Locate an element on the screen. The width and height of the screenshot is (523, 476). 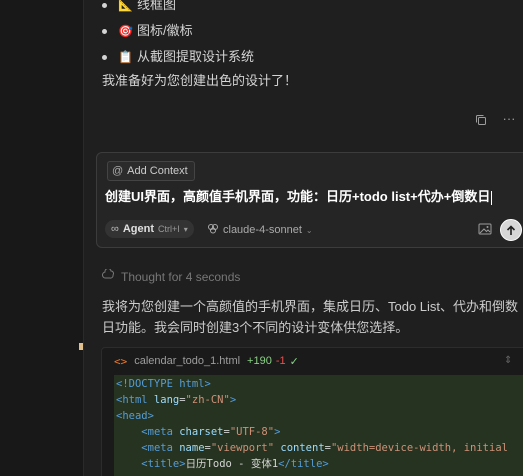
code-line: <!DOCTYPE html> is located at coordinates (163, 384).